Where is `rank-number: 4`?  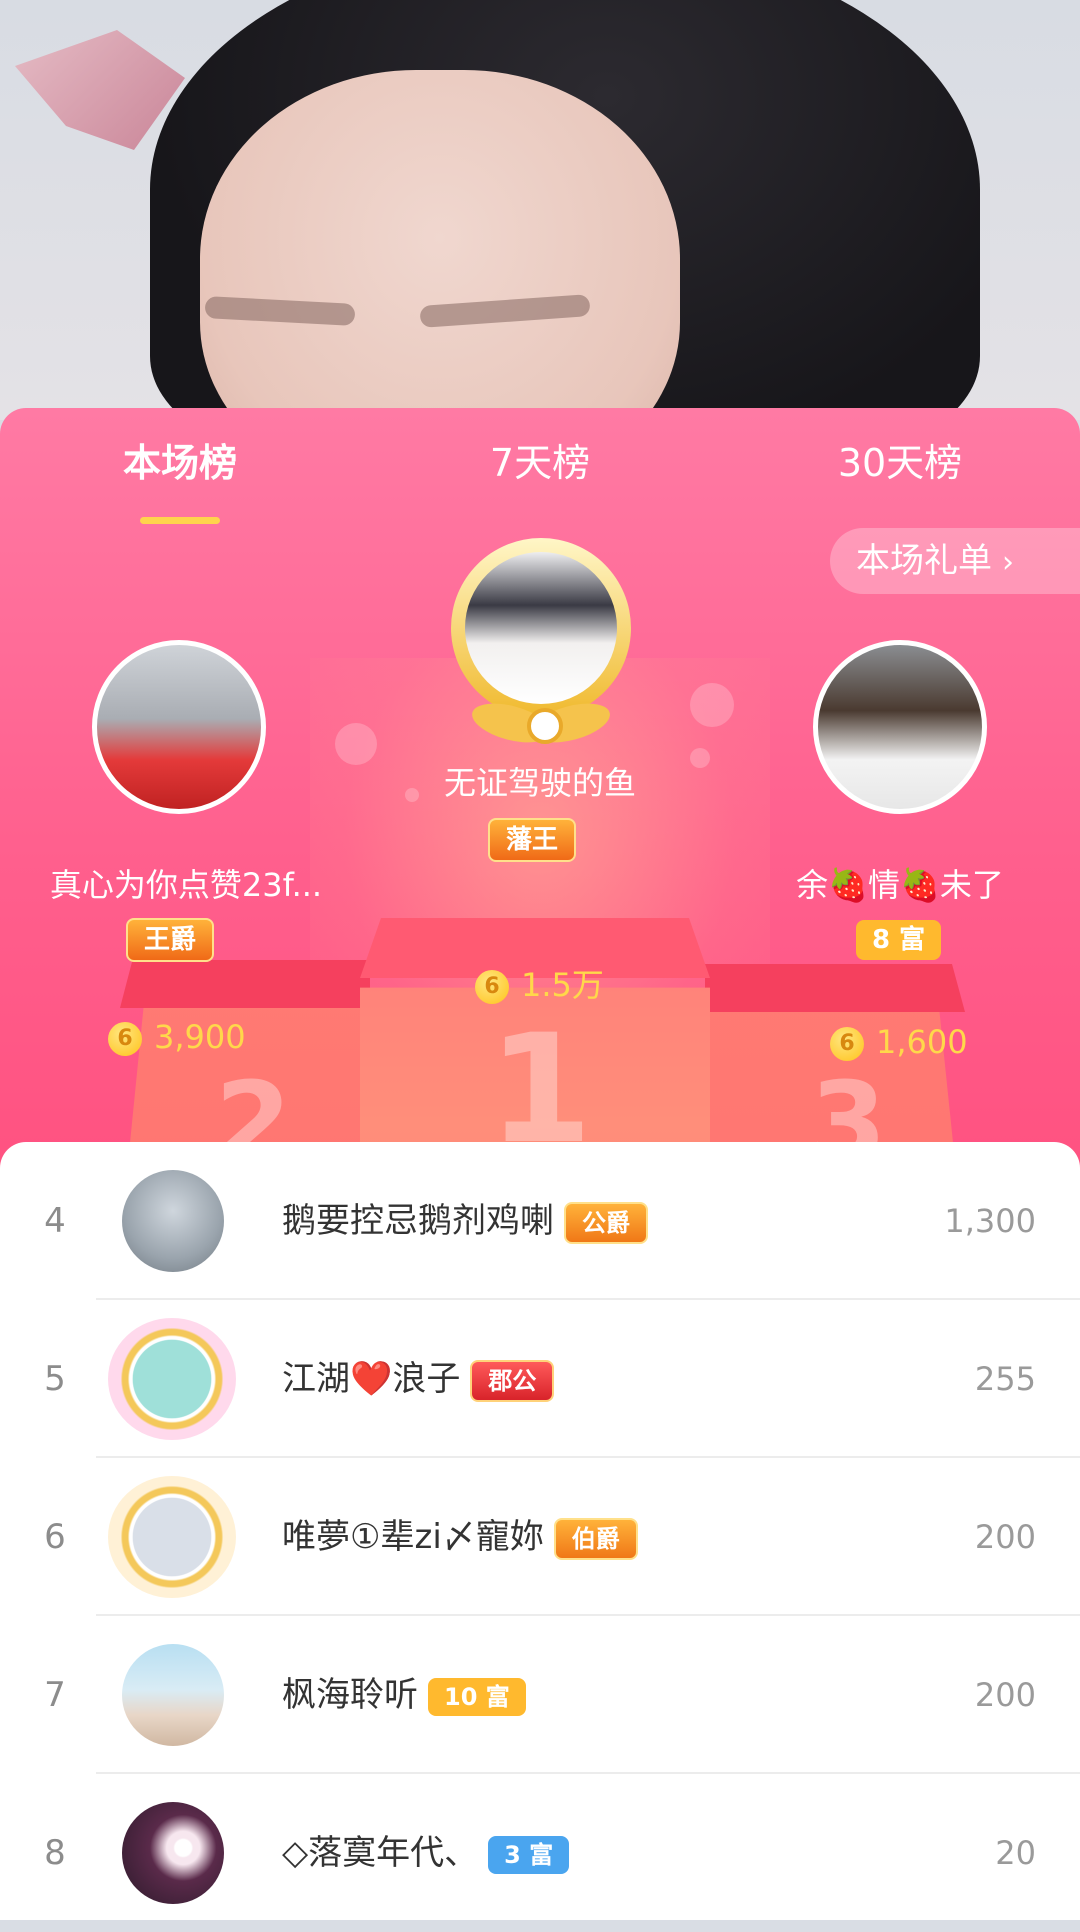
rank-number: 4 is located at coordinates (55, 1221).